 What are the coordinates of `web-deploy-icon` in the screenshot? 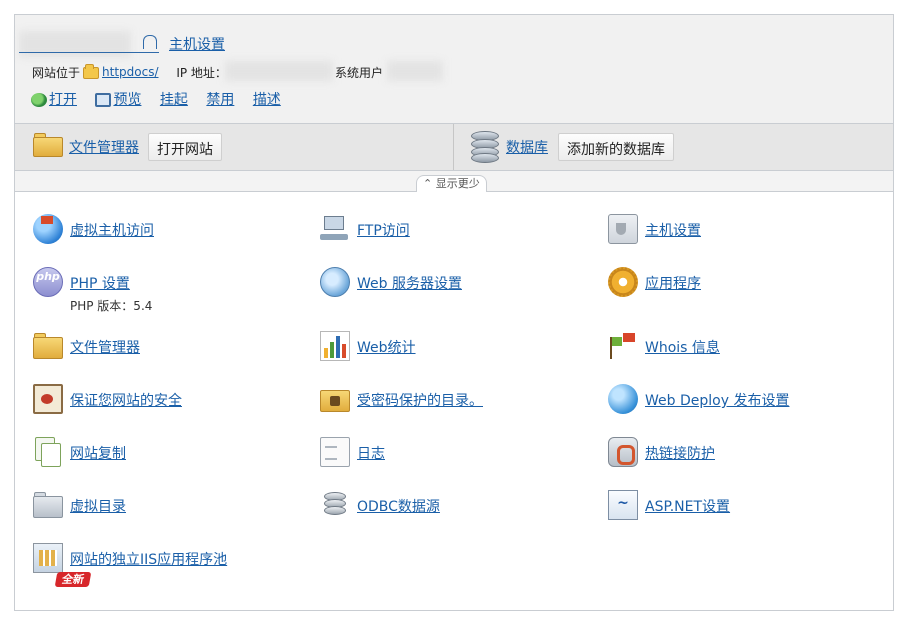 It's located at (623, 399).